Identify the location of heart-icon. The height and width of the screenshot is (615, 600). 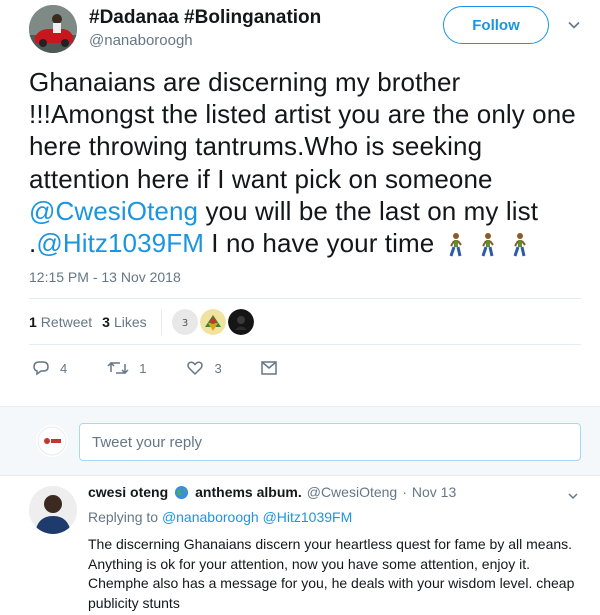
(195, 368).